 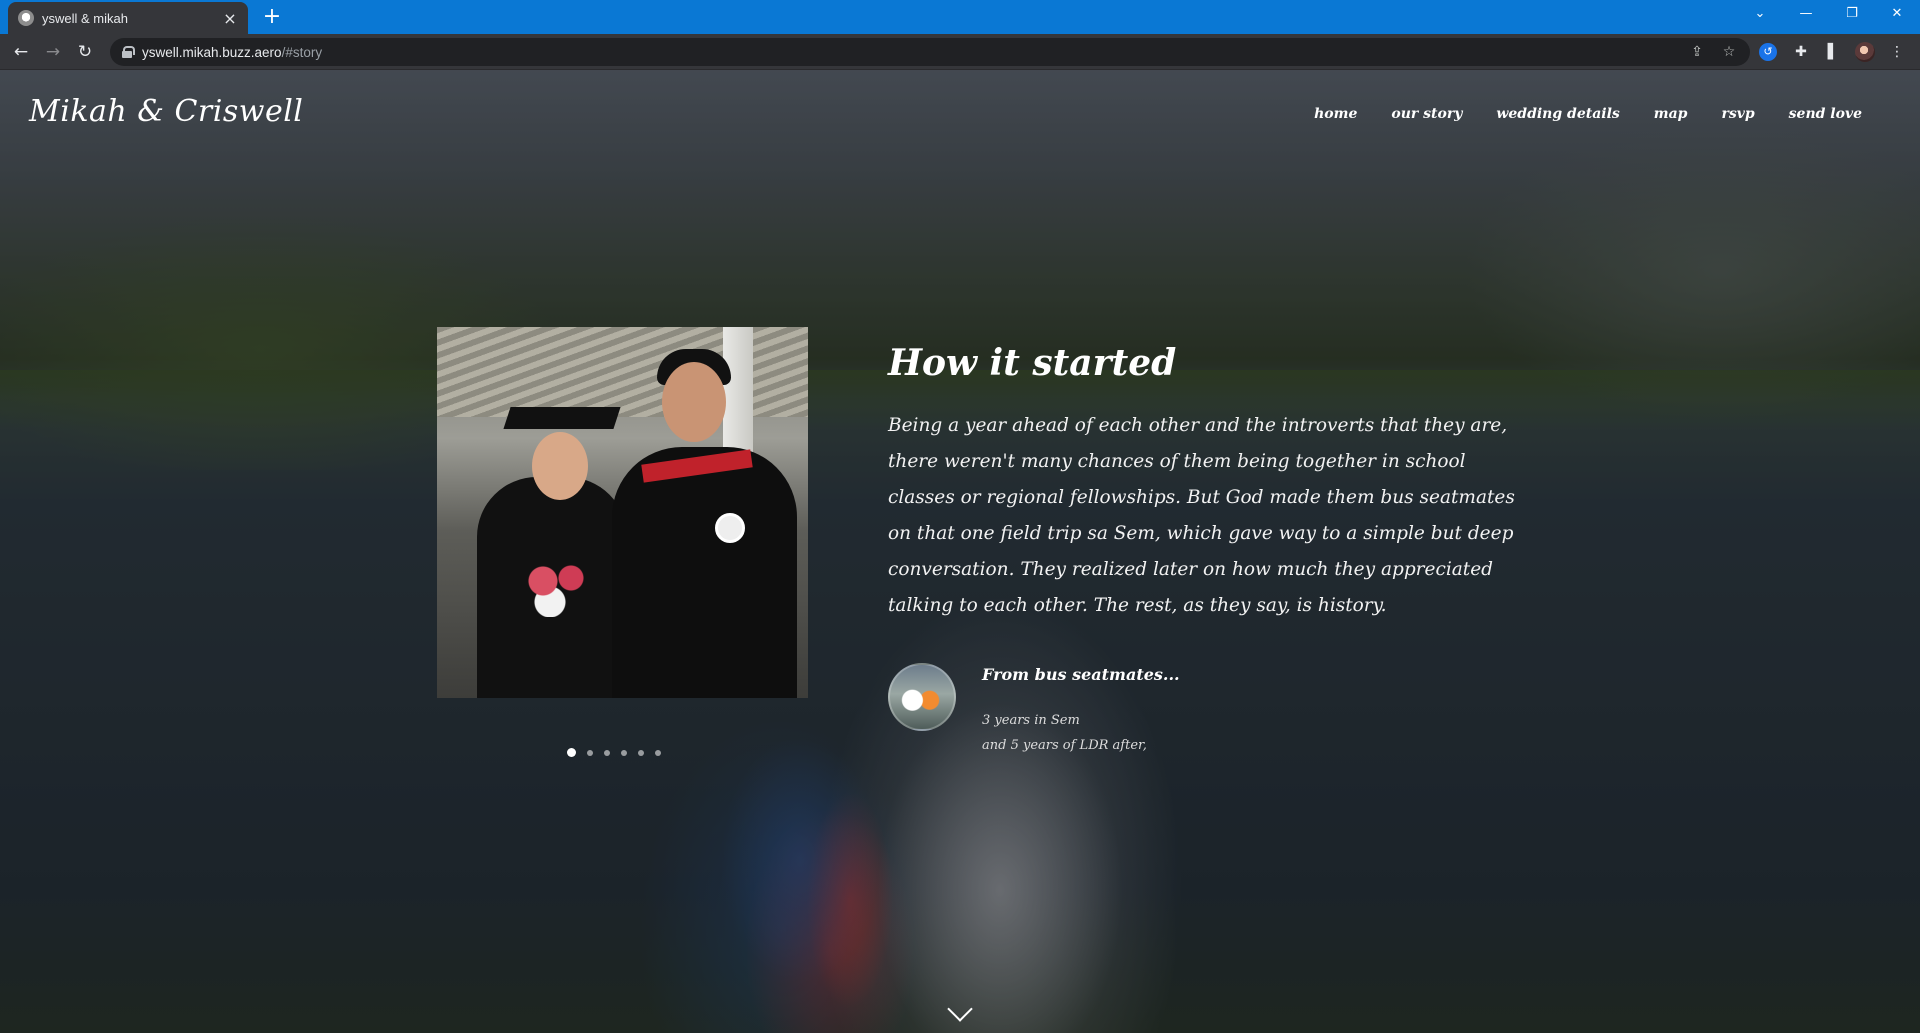 What do you see at coordinates (1426, 114) in the screenshot?
I see `nav-our-story: our story` at bounding box center [1426, 114].